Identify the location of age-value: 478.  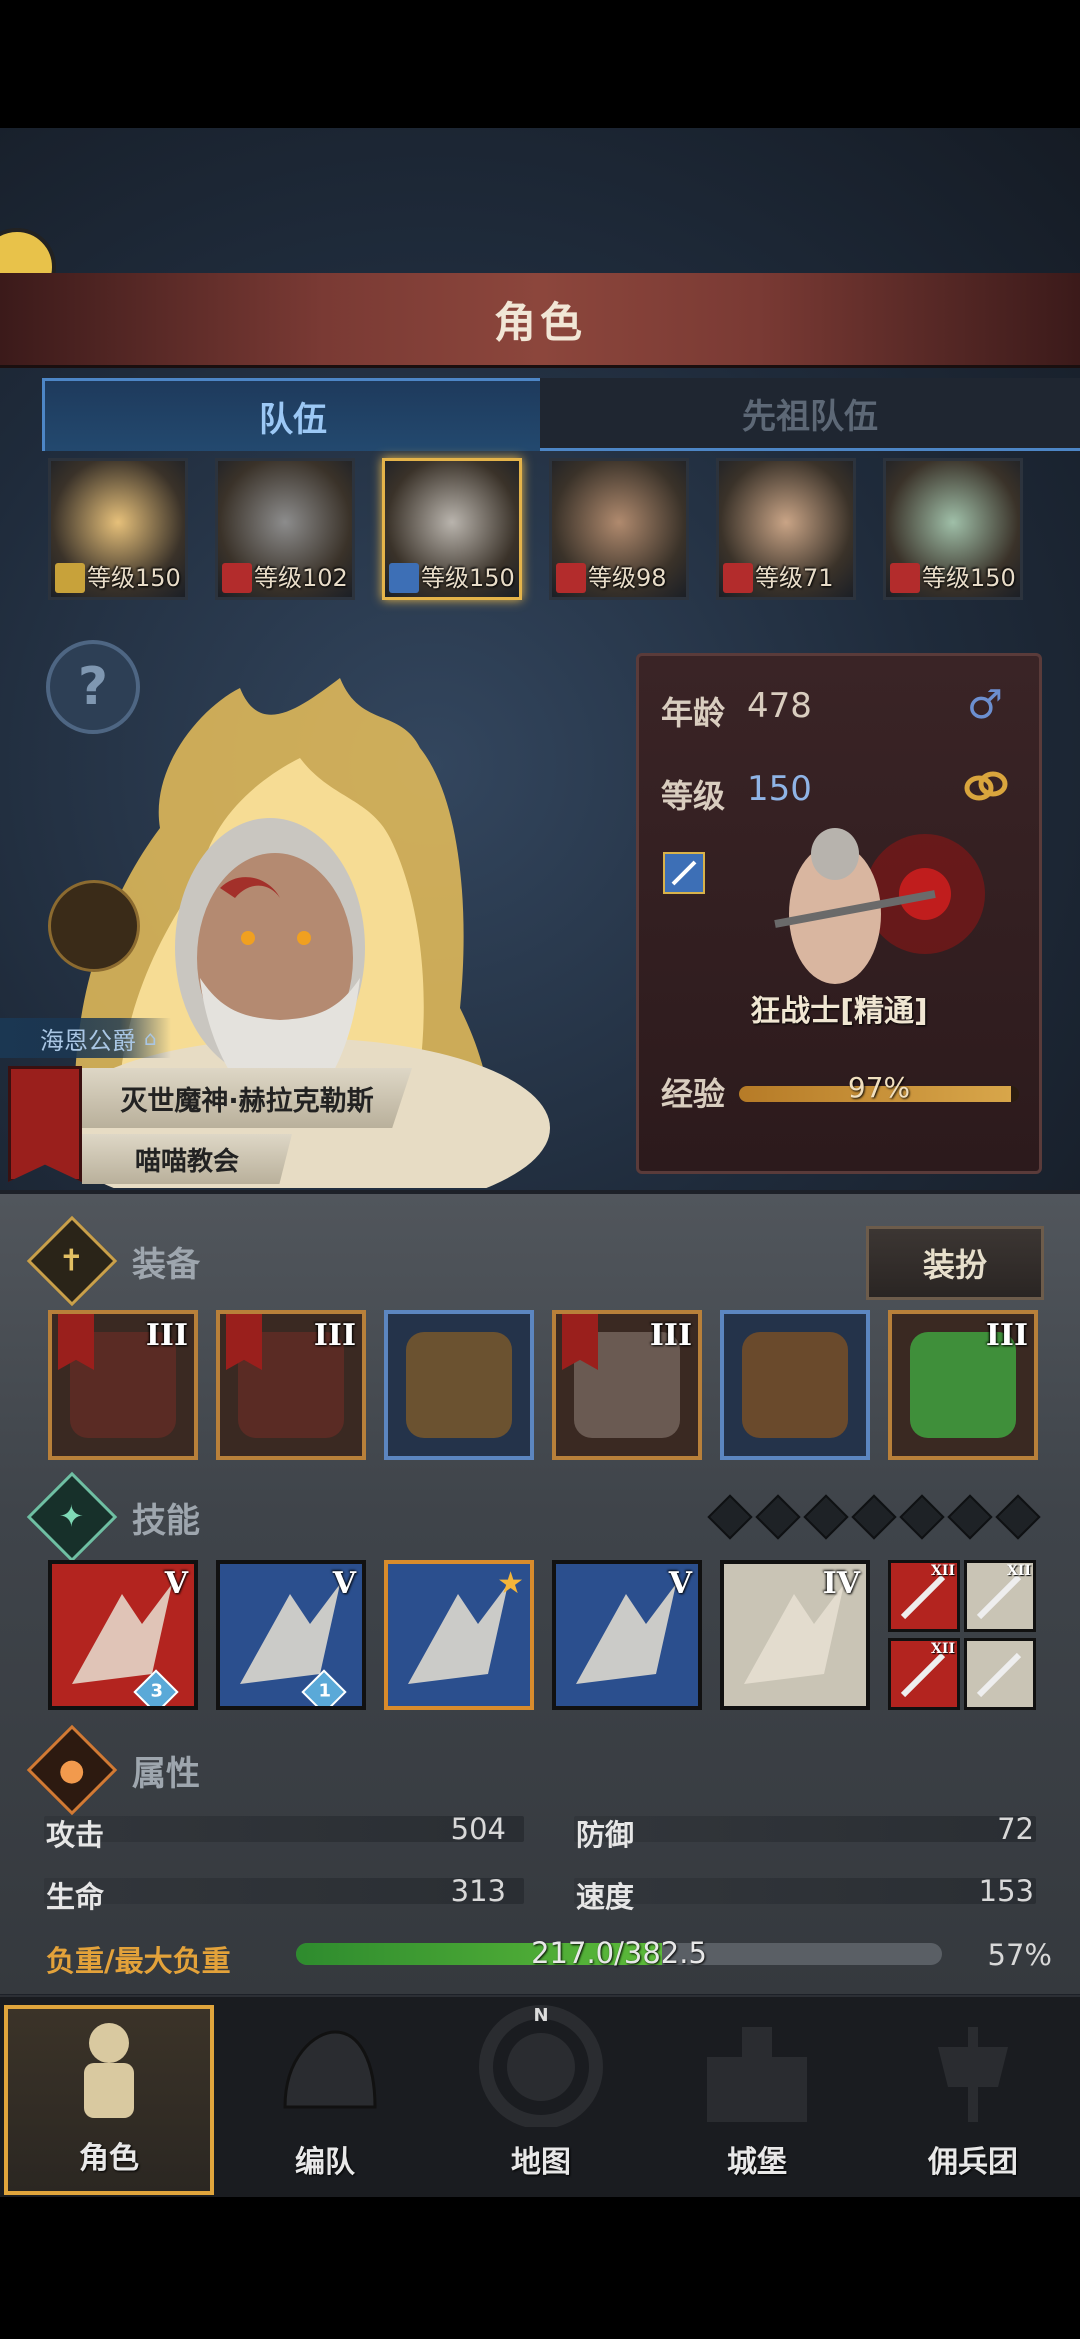
(779, 706).